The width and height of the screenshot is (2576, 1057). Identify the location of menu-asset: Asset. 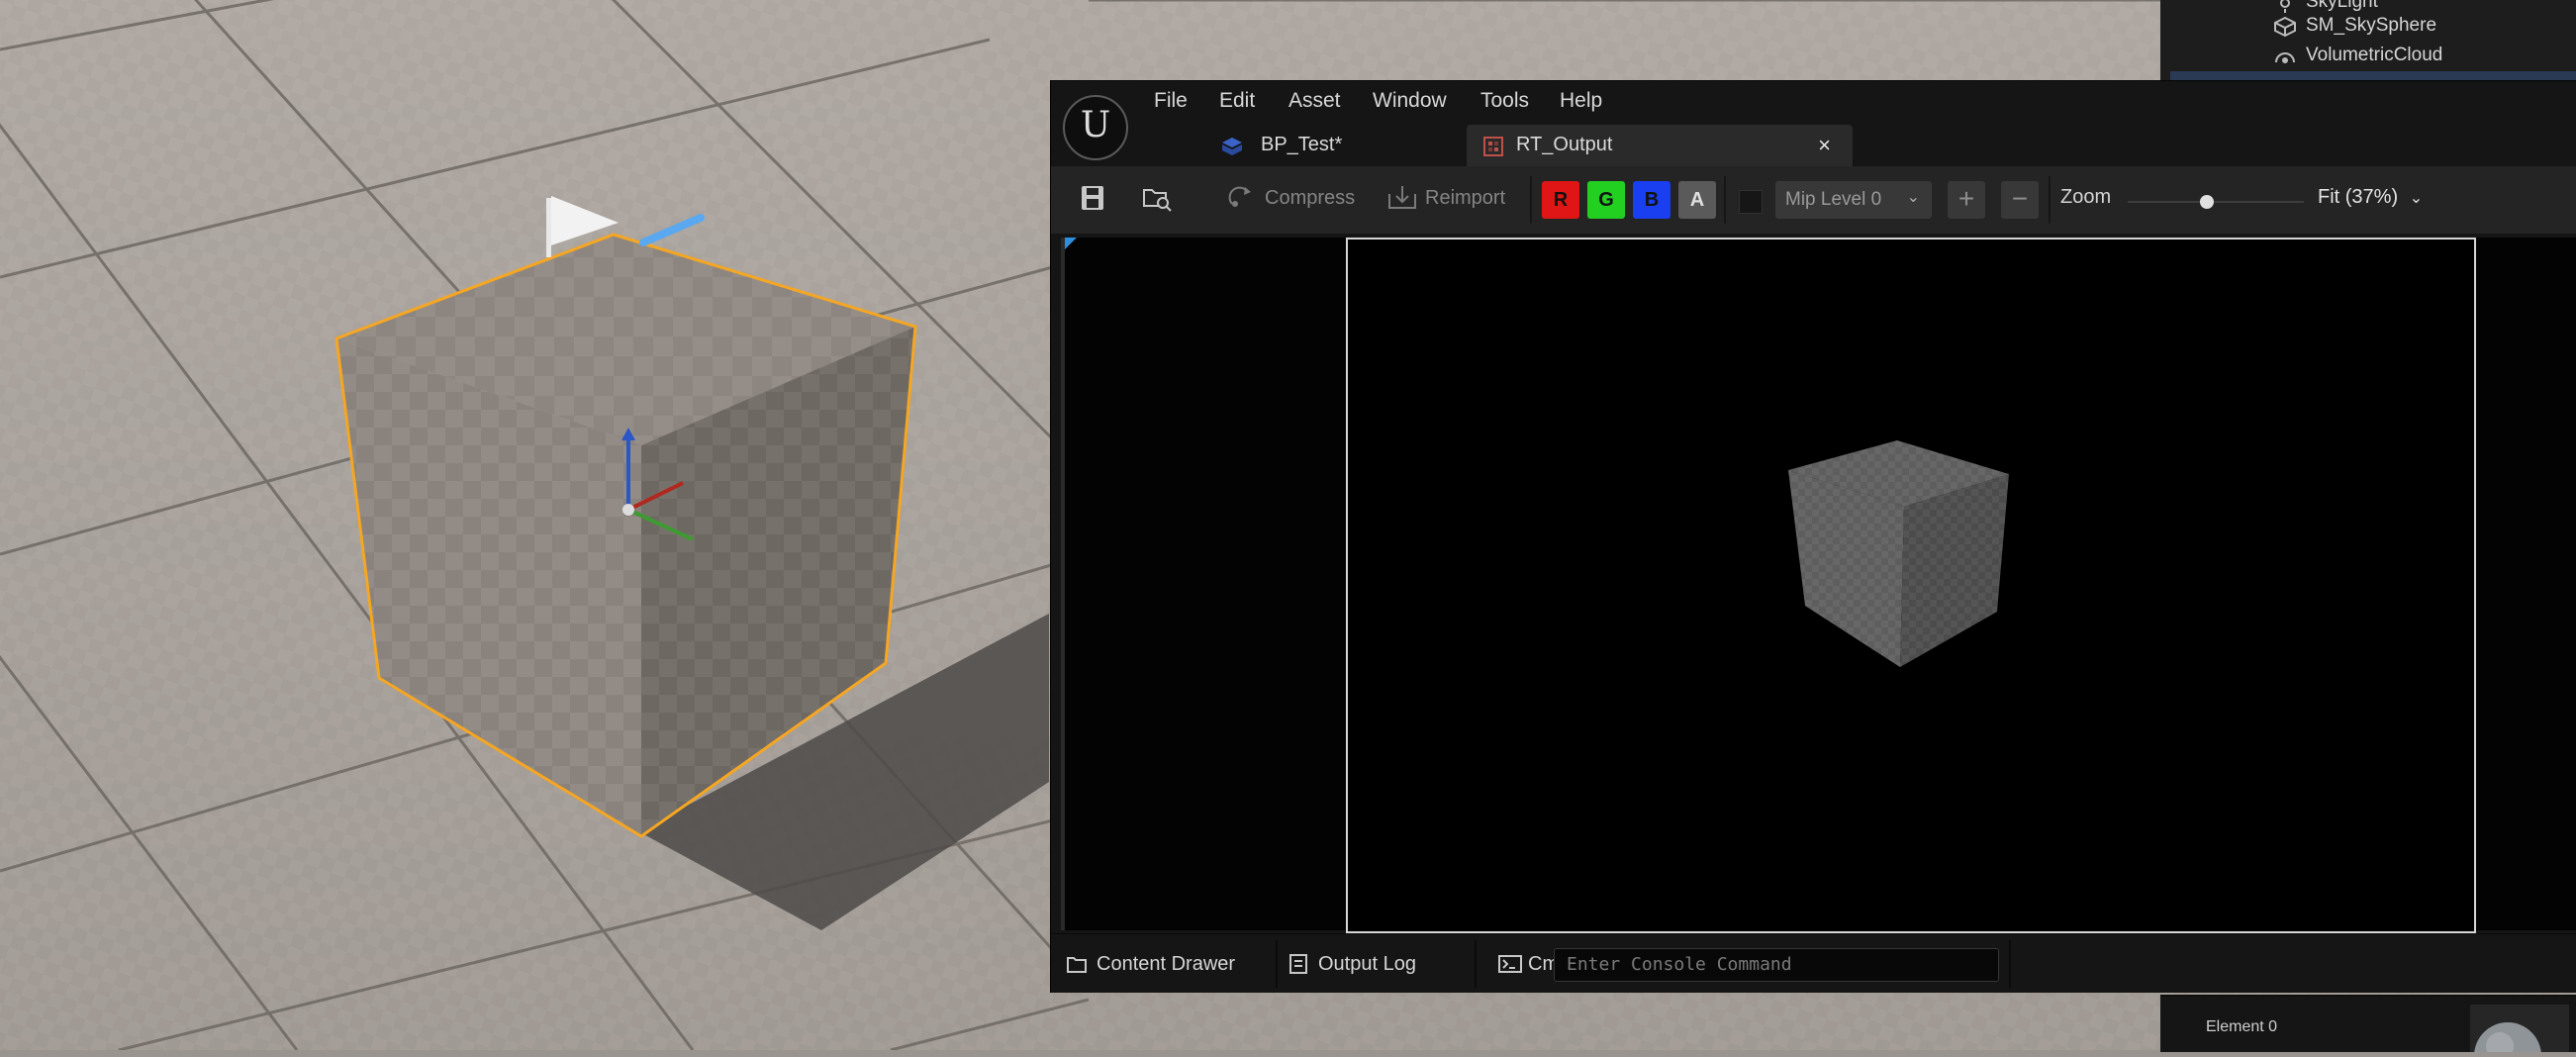
(1314, 101).